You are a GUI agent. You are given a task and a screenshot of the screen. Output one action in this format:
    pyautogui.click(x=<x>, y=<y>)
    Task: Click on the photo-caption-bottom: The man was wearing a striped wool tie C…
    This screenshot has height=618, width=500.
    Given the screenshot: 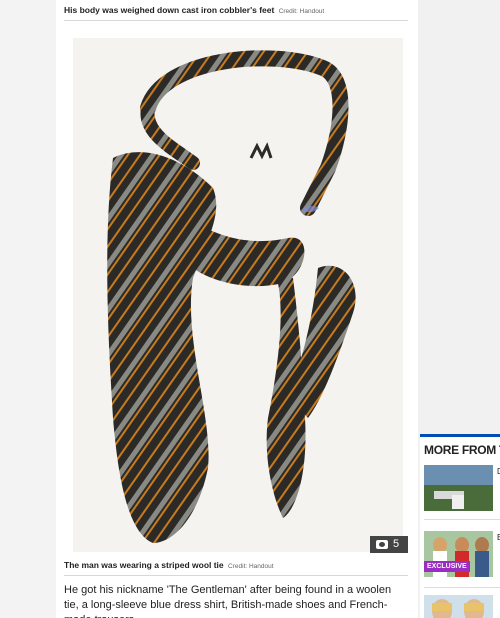 What is the action you would take?
    pyautogui.click(x=236, y=566)
    